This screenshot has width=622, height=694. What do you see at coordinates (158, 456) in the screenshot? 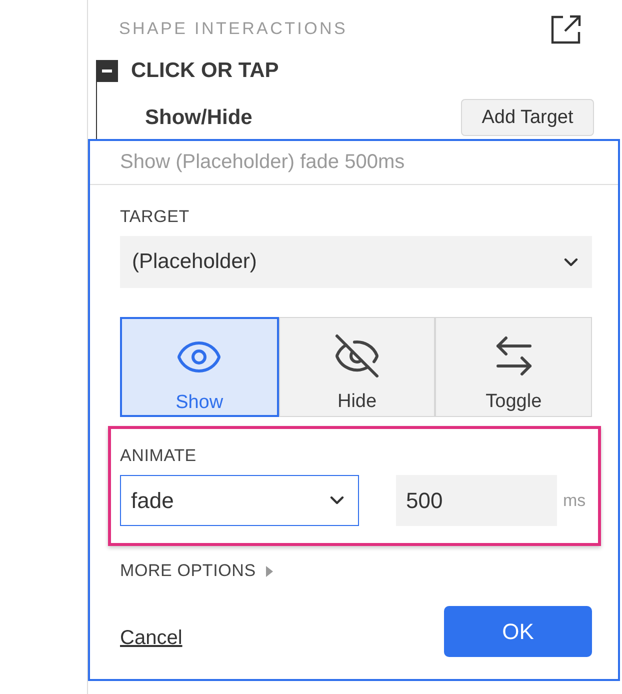
I see `field-label: ANIMATE` at bounding box center [158, 456].